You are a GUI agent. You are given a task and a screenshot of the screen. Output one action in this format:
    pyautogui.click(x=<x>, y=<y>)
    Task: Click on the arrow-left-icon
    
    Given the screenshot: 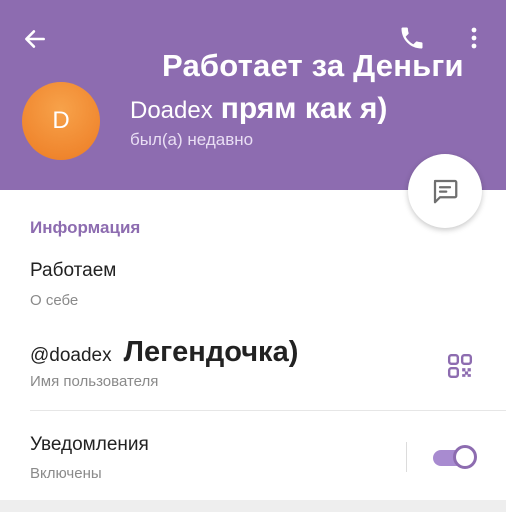 What is the action you would take?
    pyautogui.click(x=35, y=39)
    